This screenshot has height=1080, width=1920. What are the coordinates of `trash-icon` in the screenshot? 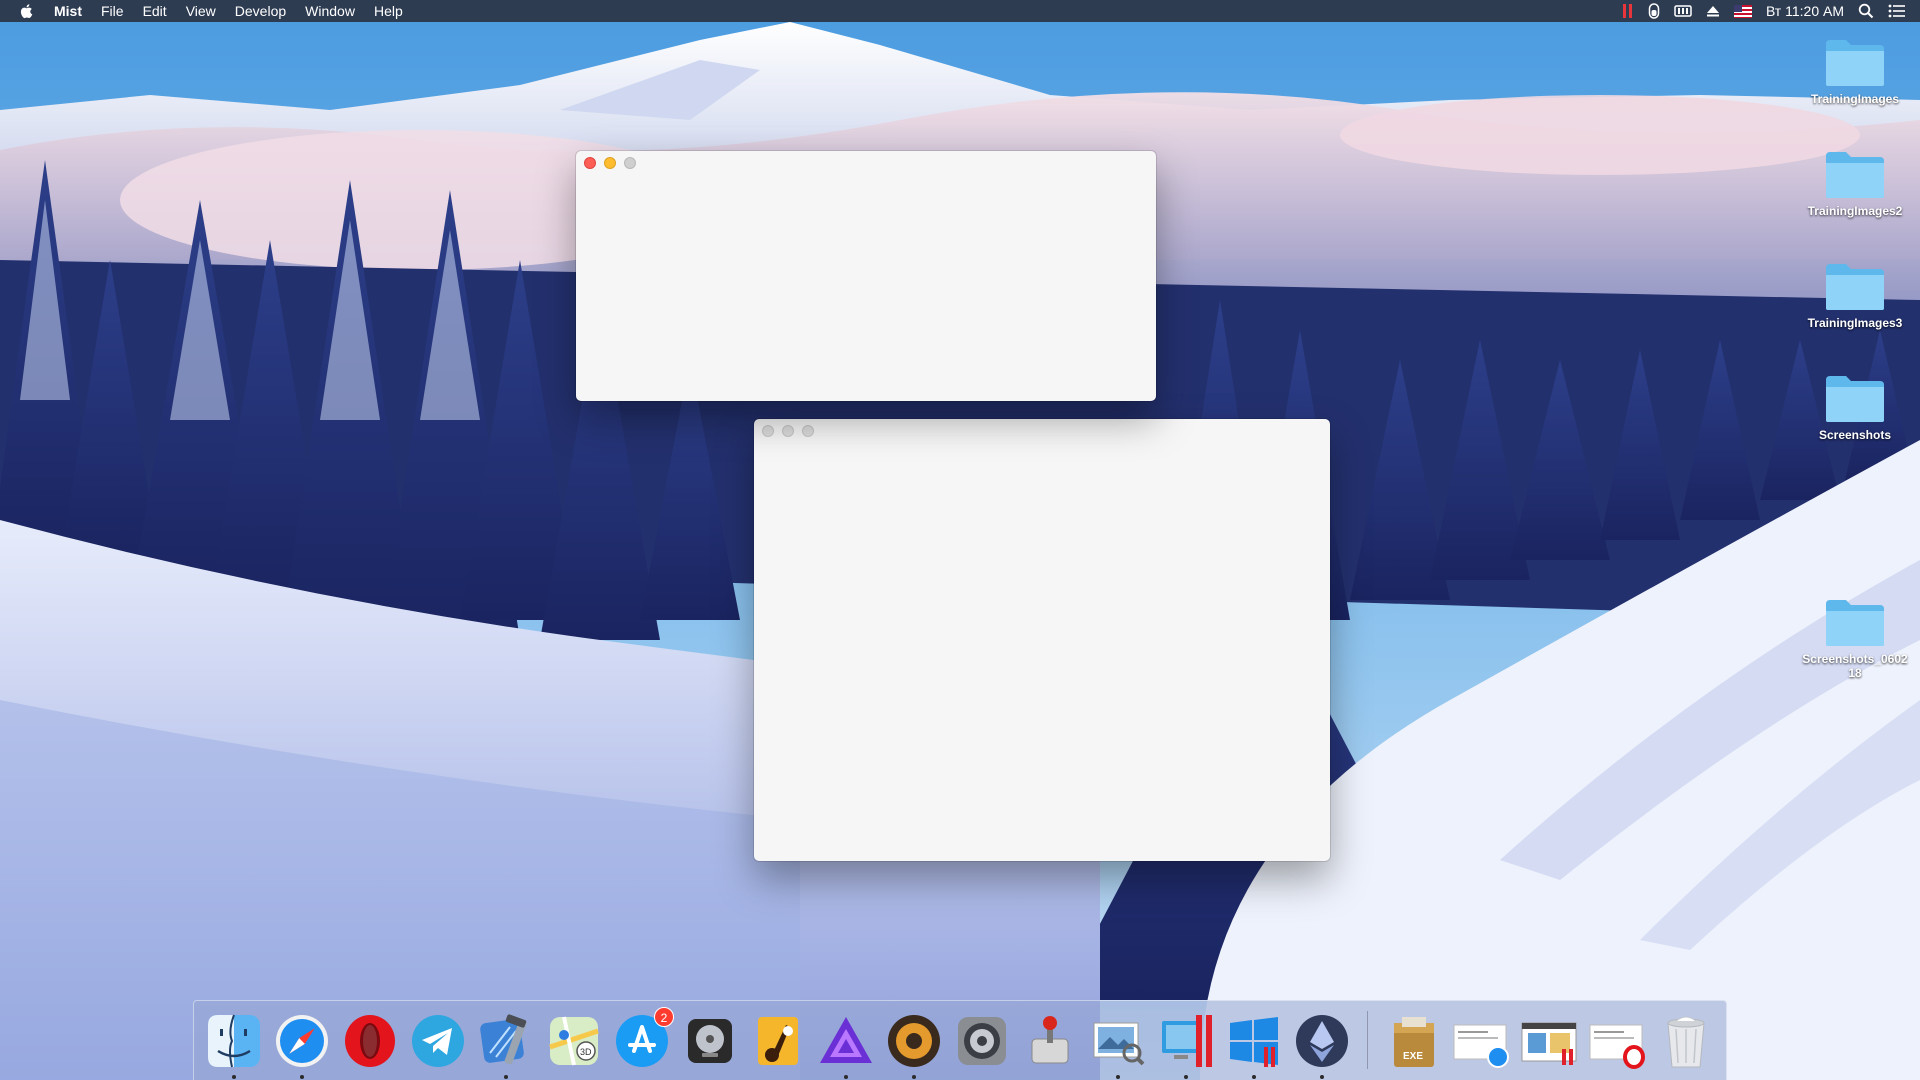 It's located at (1686, 1042).